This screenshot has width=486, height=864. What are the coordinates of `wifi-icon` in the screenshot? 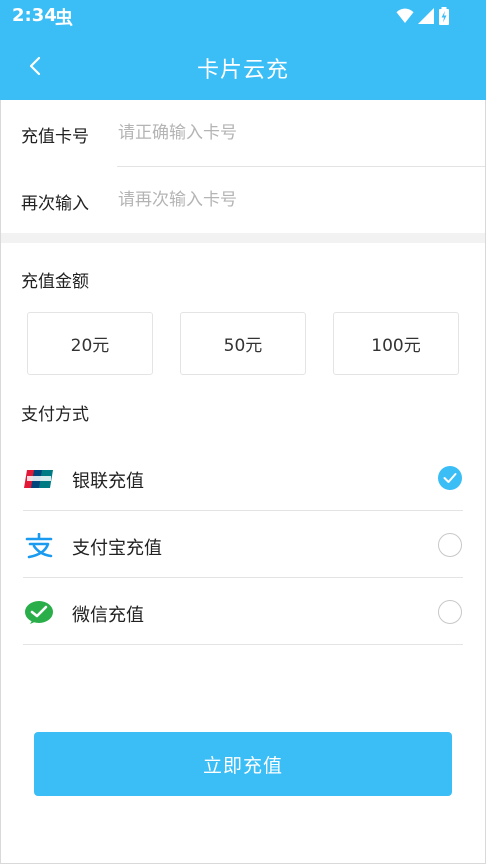 It's located at (405, 15).